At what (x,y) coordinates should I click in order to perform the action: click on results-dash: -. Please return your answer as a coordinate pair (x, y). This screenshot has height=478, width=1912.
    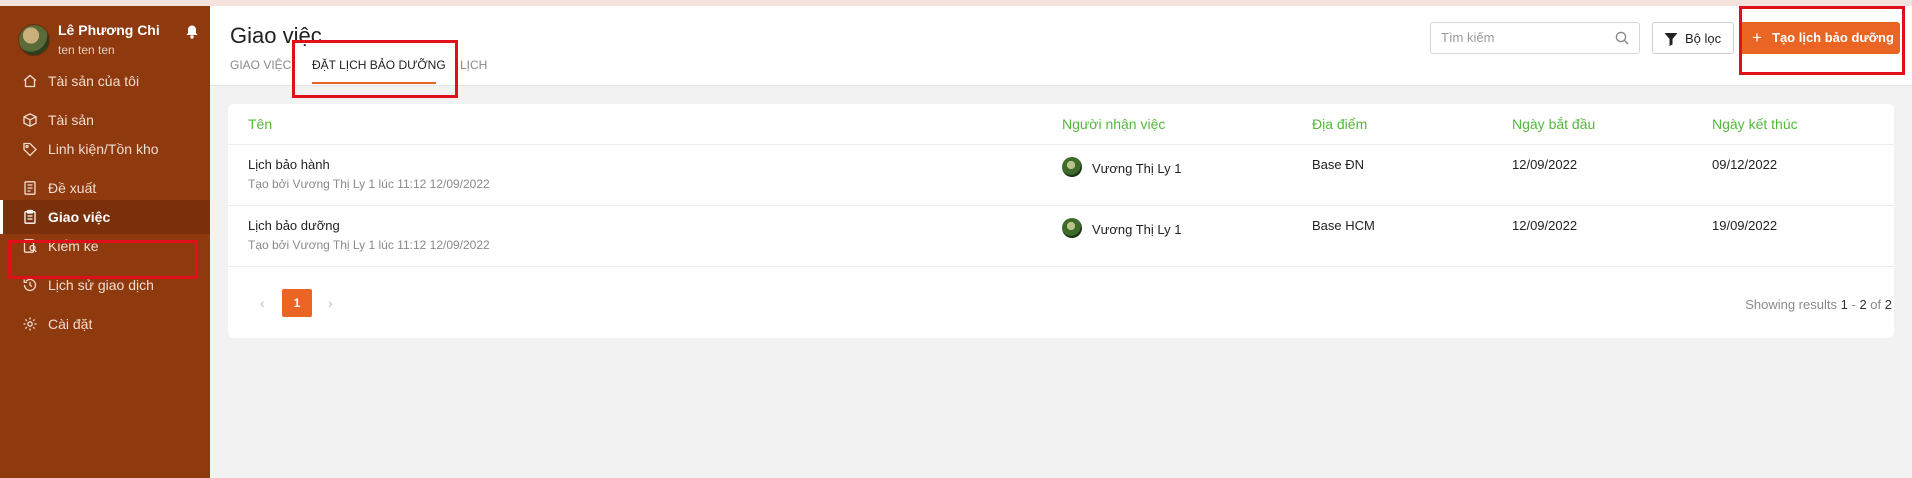
    Looking at the image, I should click on (1853, 304).